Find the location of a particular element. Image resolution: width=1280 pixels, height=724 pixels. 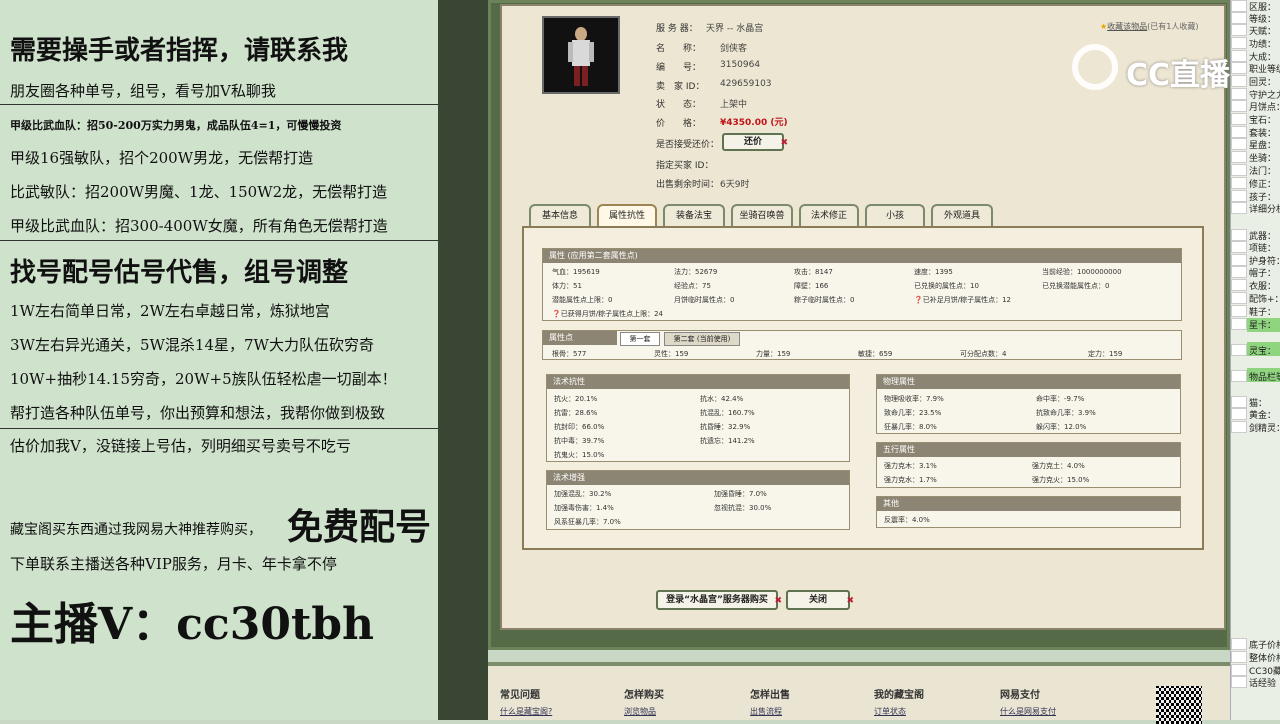

sheet-row-label: 月饼点： is located at coordinates (1264, 108).